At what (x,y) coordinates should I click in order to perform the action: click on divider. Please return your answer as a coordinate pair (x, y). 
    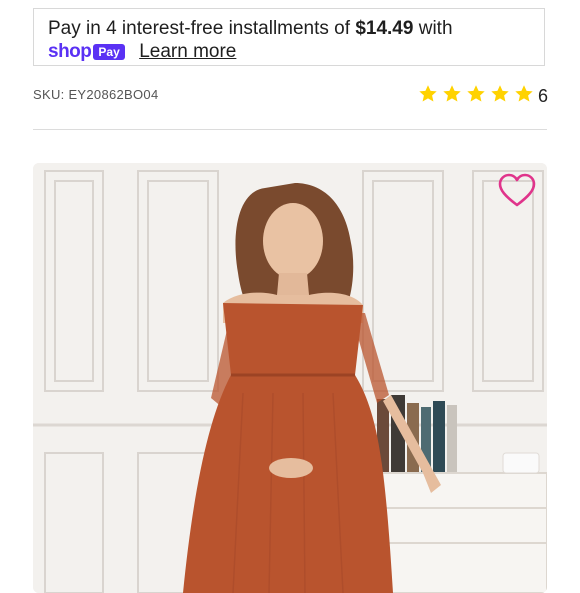
    Looking at the image, I should click on (290, 129).